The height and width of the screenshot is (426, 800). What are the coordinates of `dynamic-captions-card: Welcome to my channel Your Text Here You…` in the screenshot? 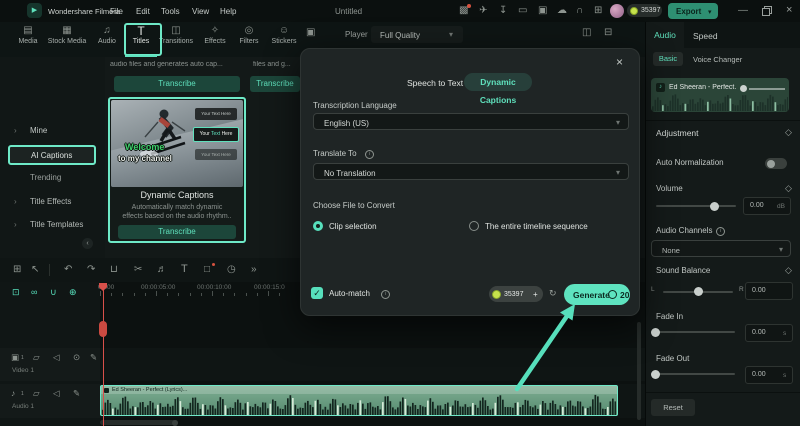 It's located at (177, 170).